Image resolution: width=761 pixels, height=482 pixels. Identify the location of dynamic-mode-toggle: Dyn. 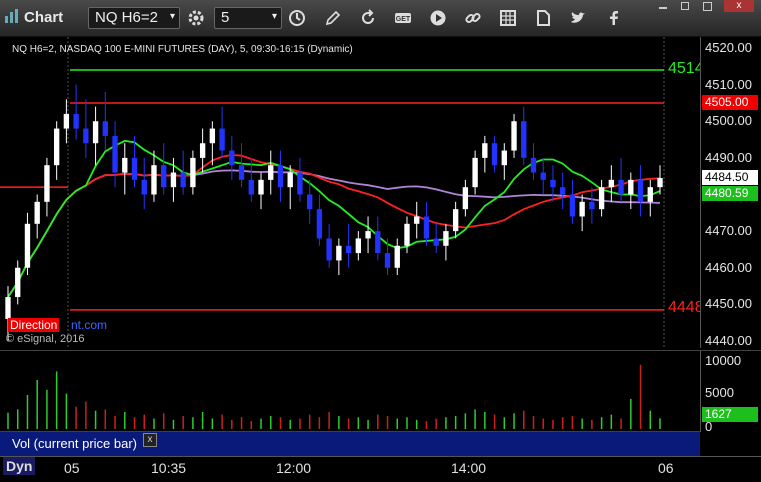
(19, 466).